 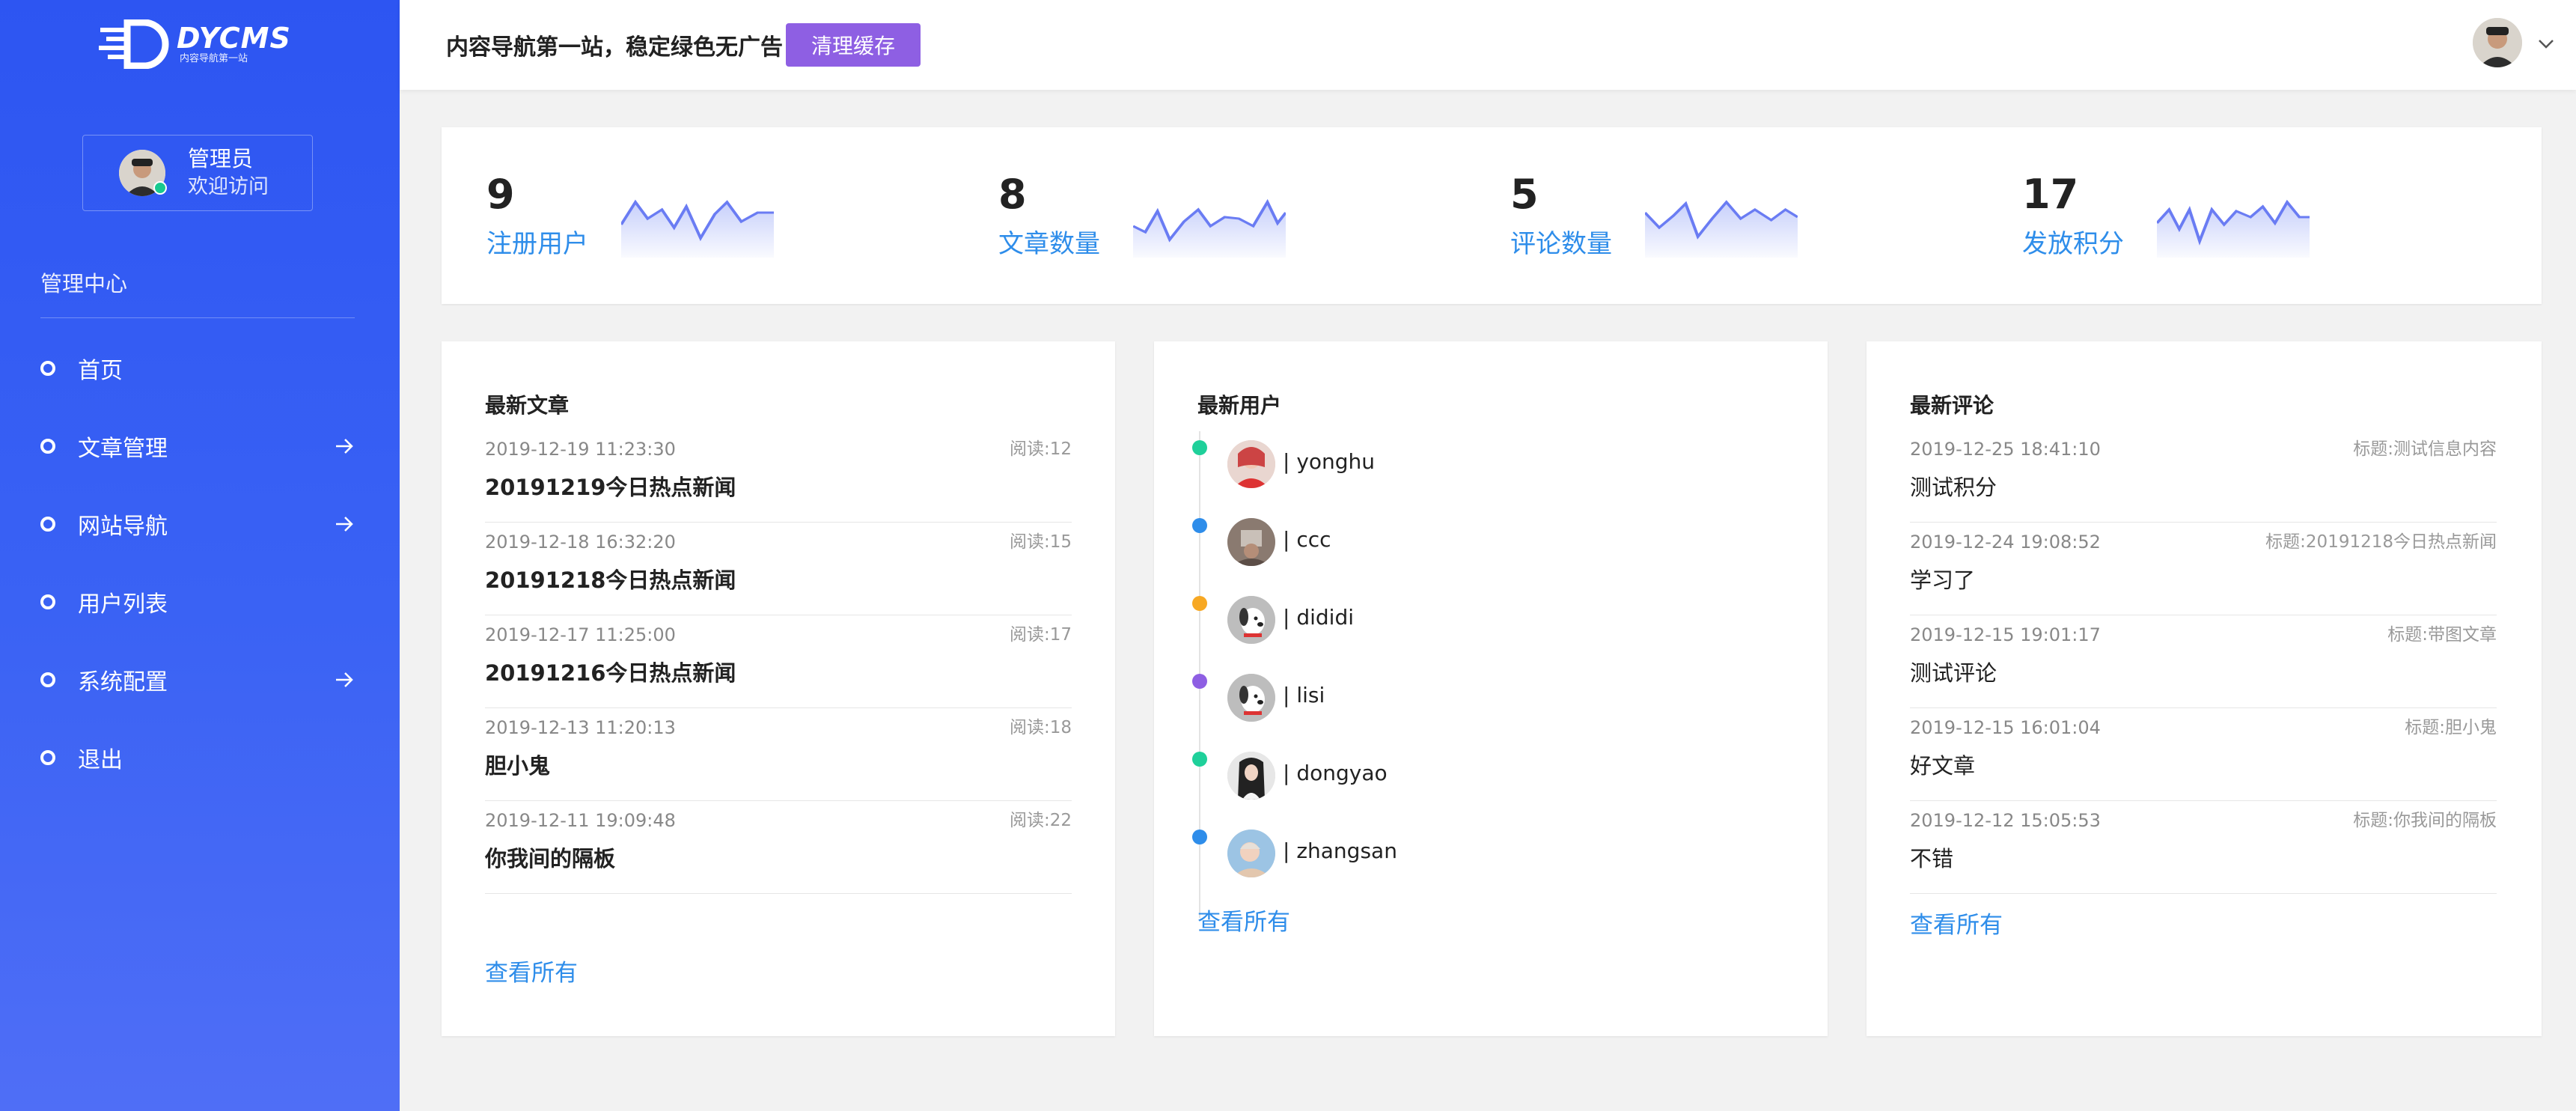 What do you see at coordinates (2546, 43) in the screenshot?
I see `chevron-down-icon` at bounding box center [2546, 43].